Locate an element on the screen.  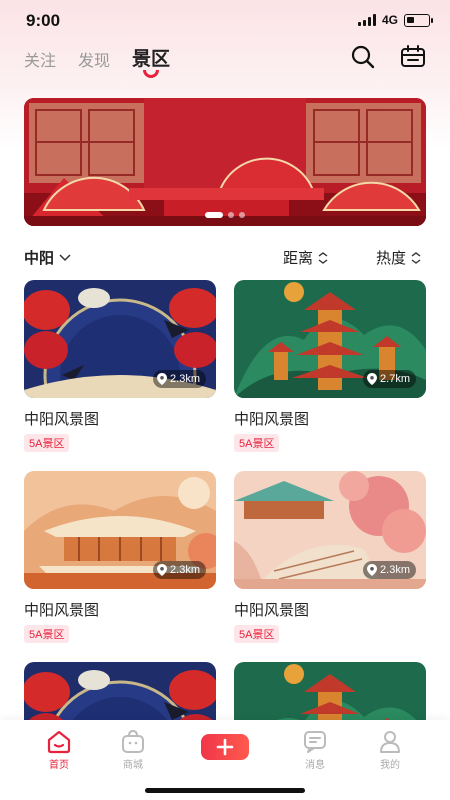
top-tabs: 关注 发现 景区 is located at coordinates (97, 61).